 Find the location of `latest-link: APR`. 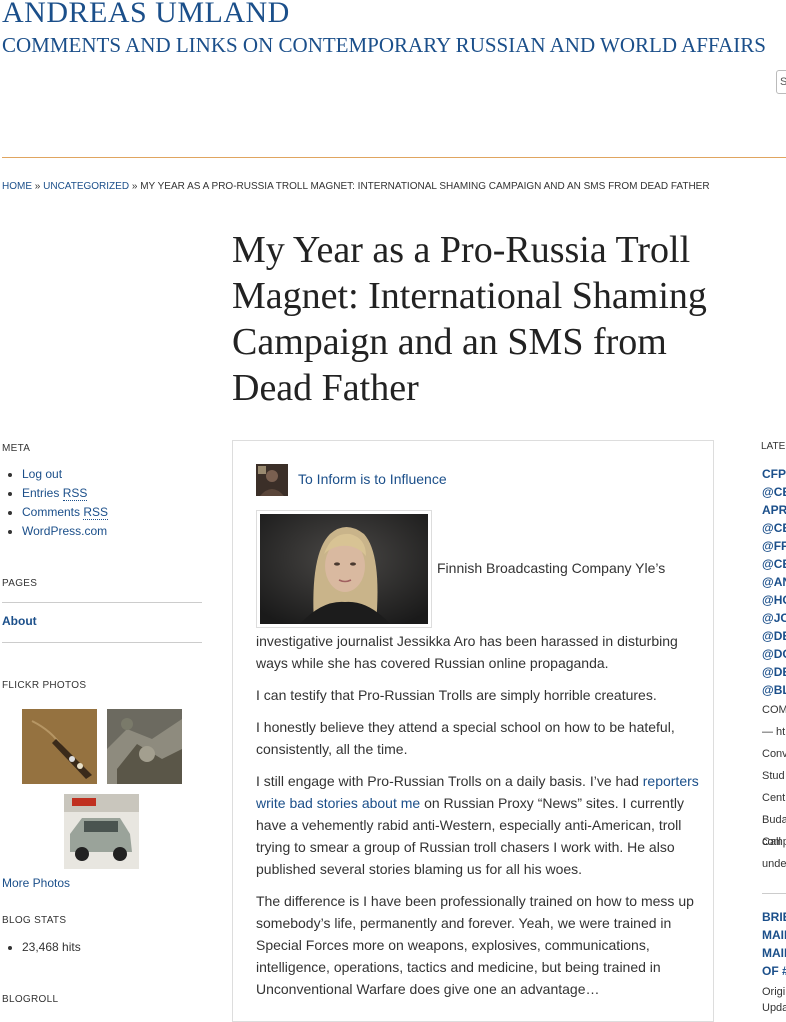

latest-link: APR is located at coordinates (774, 510).